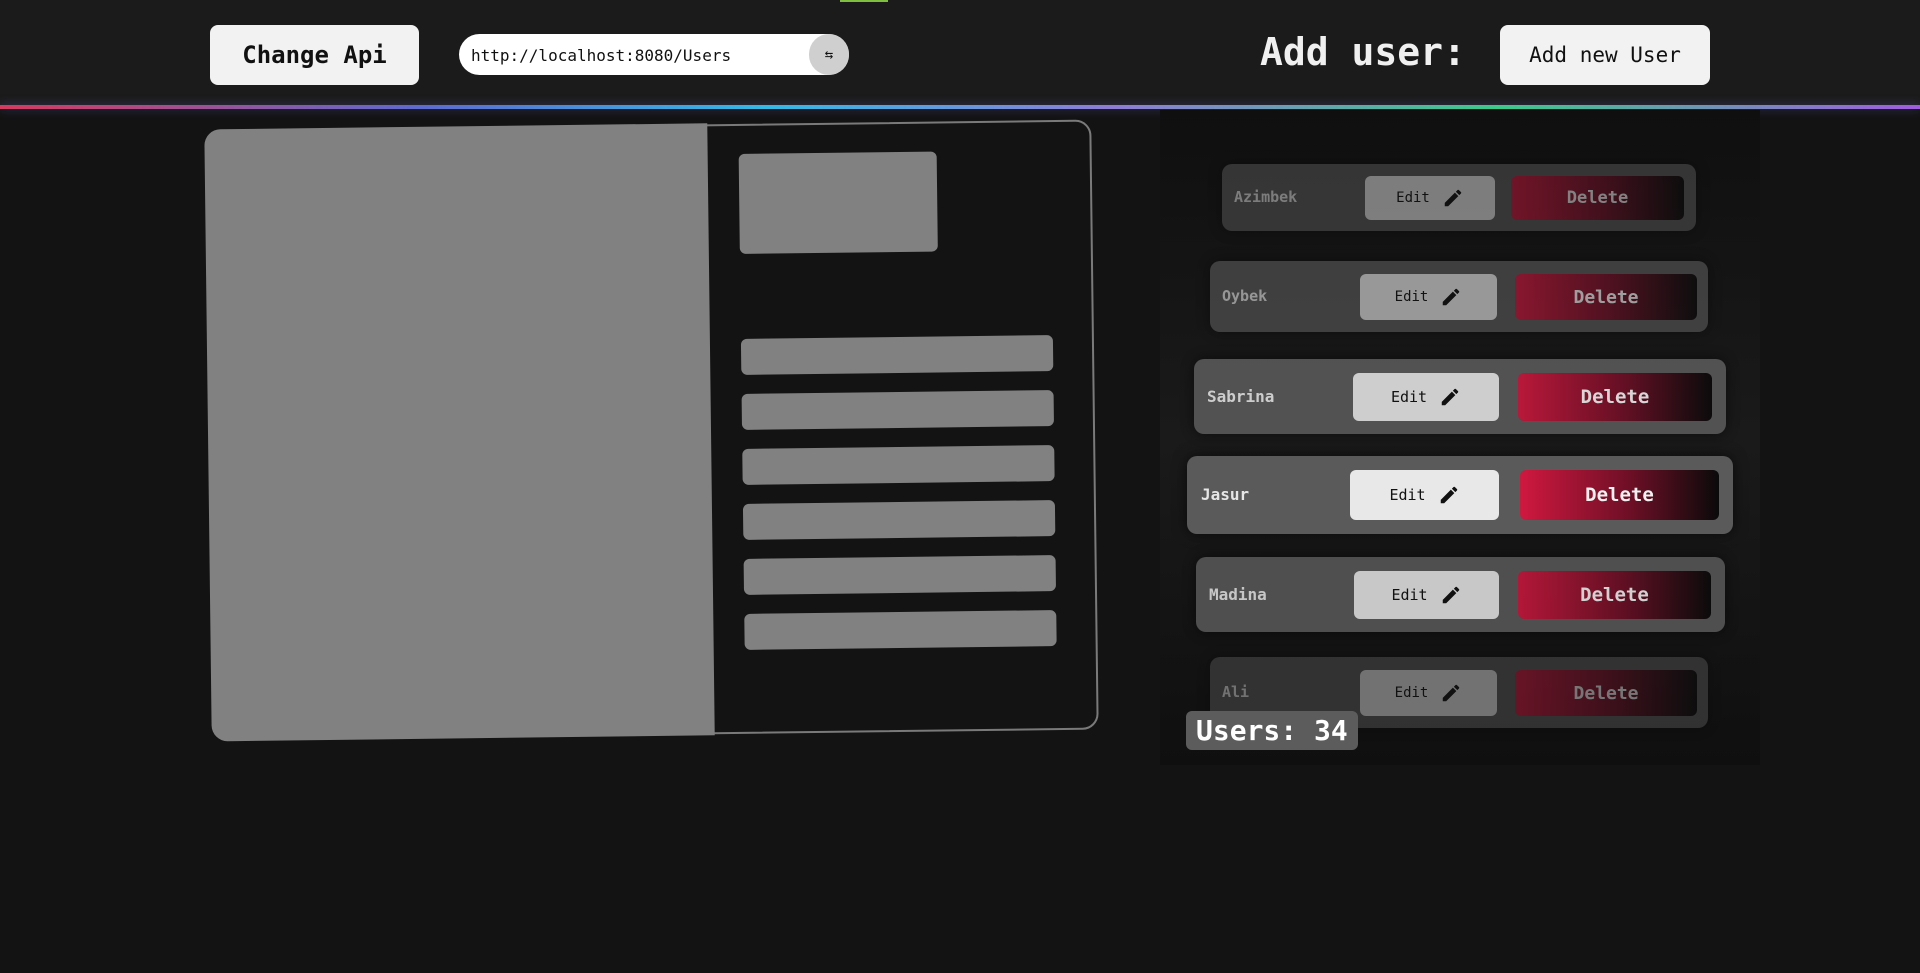  I want to click on add-user-heading: Add user:, so click(1363, 52).